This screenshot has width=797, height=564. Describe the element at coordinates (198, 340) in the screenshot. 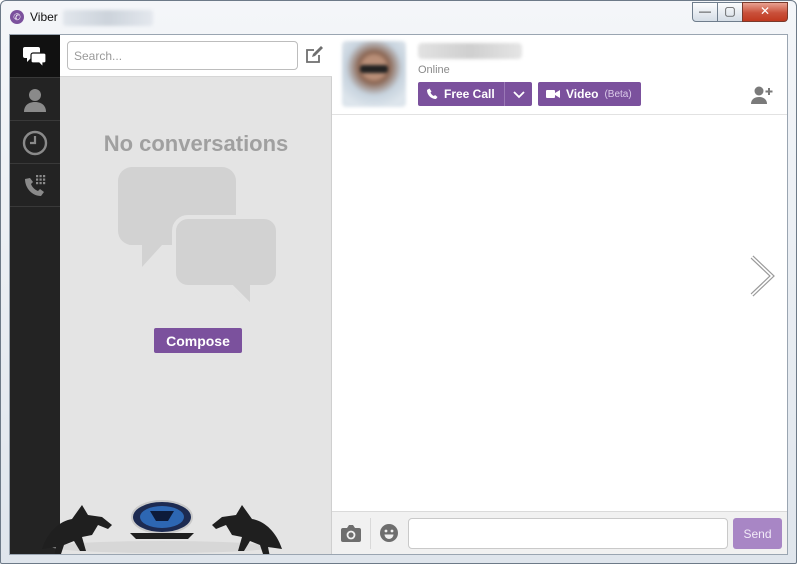

I see `compose-button: Compose` at that location.